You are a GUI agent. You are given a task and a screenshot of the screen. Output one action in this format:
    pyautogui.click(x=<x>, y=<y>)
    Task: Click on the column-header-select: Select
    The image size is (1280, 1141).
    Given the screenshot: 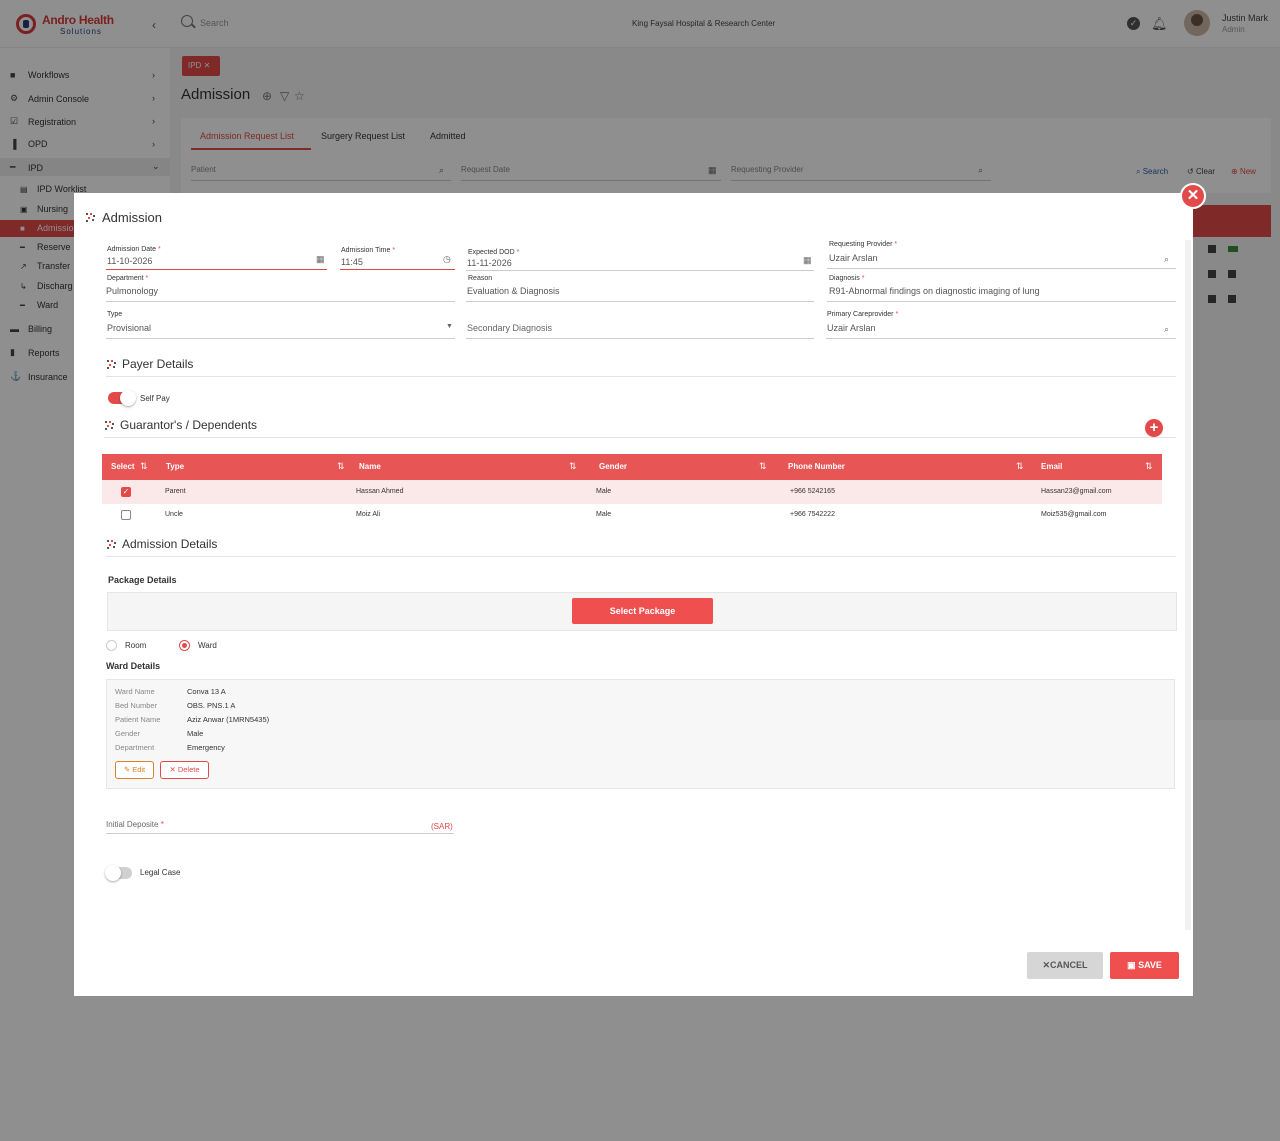 What is the action you would take?
    pyautogui.click(x=123, y=466)
    